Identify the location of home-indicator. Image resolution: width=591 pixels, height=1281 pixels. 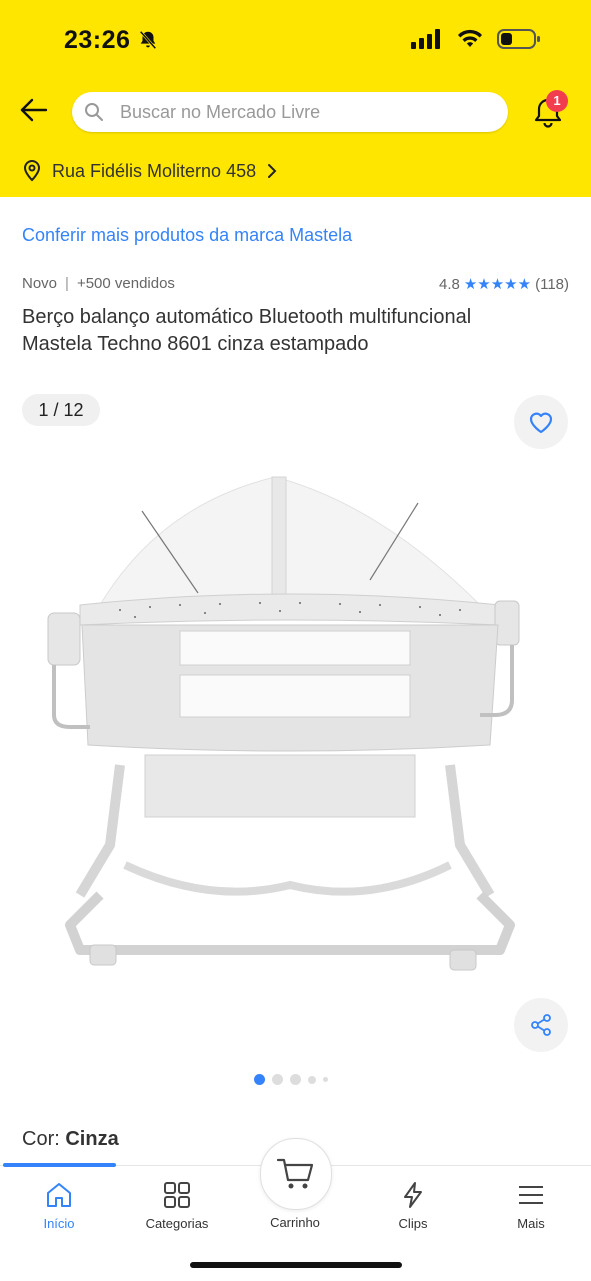
(296, 1265).